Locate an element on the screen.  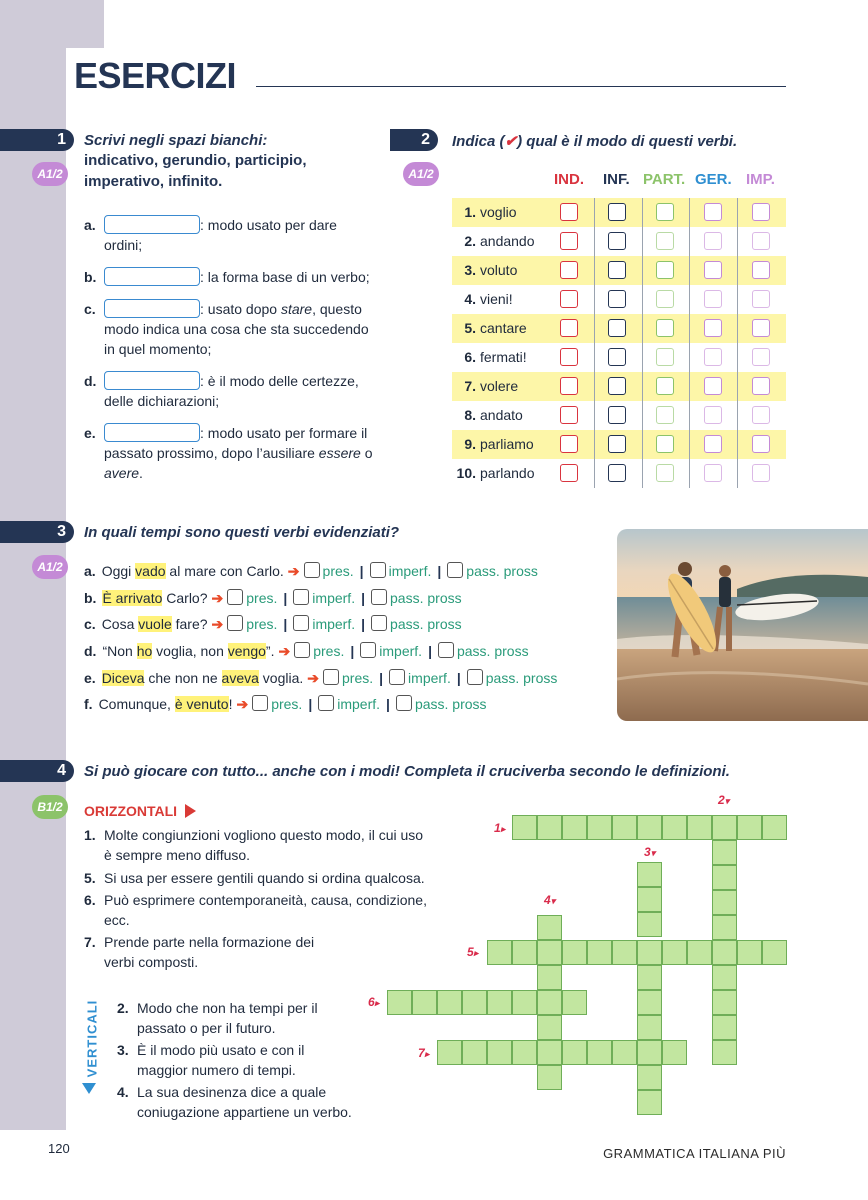
answer-input-c is located at coordinates (152, 308).